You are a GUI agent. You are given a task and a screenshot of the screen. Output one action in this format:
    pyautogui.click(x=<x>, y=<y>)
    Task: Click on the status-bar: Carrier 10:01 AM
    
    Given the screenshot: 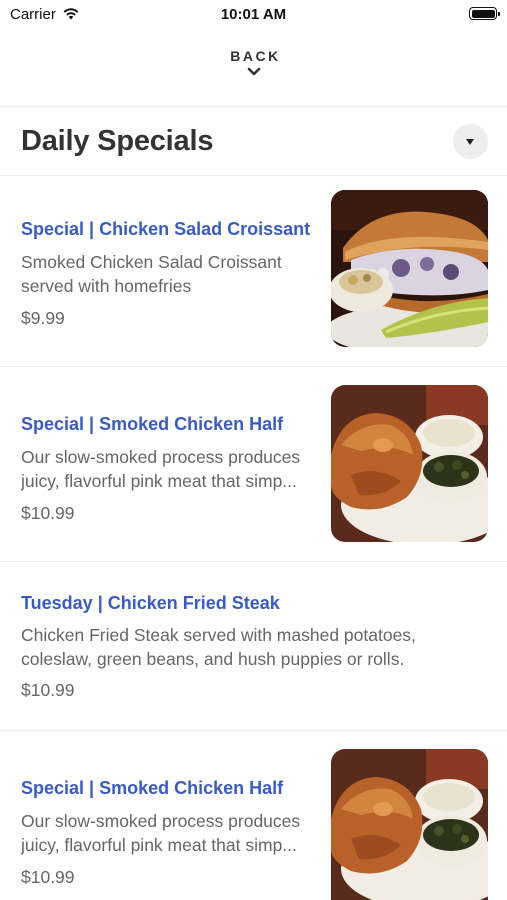 What is the action you would take?
    pyautogui.click(x=253, y=15)
    